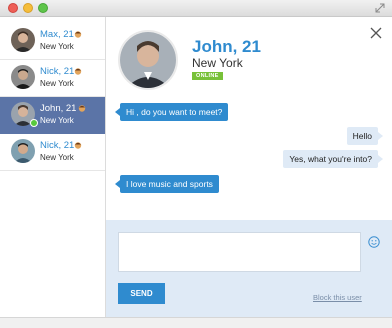 The image size is (392, 328). What do you see at coordinates (217, 63) in the screenshot?
I see `profile-city: New York` at bounding box center [217, 63].